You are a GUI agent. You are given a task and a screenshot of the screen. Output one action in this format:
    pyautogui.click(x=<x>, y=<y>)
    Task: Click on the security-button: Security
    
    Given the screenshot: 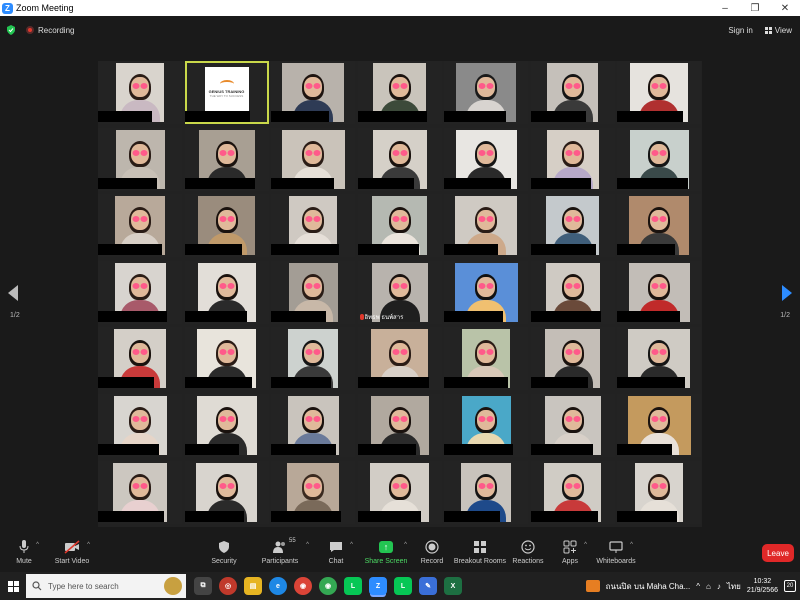 What is the action you would take?
    pyautogui.click(x=224, y=551)
    